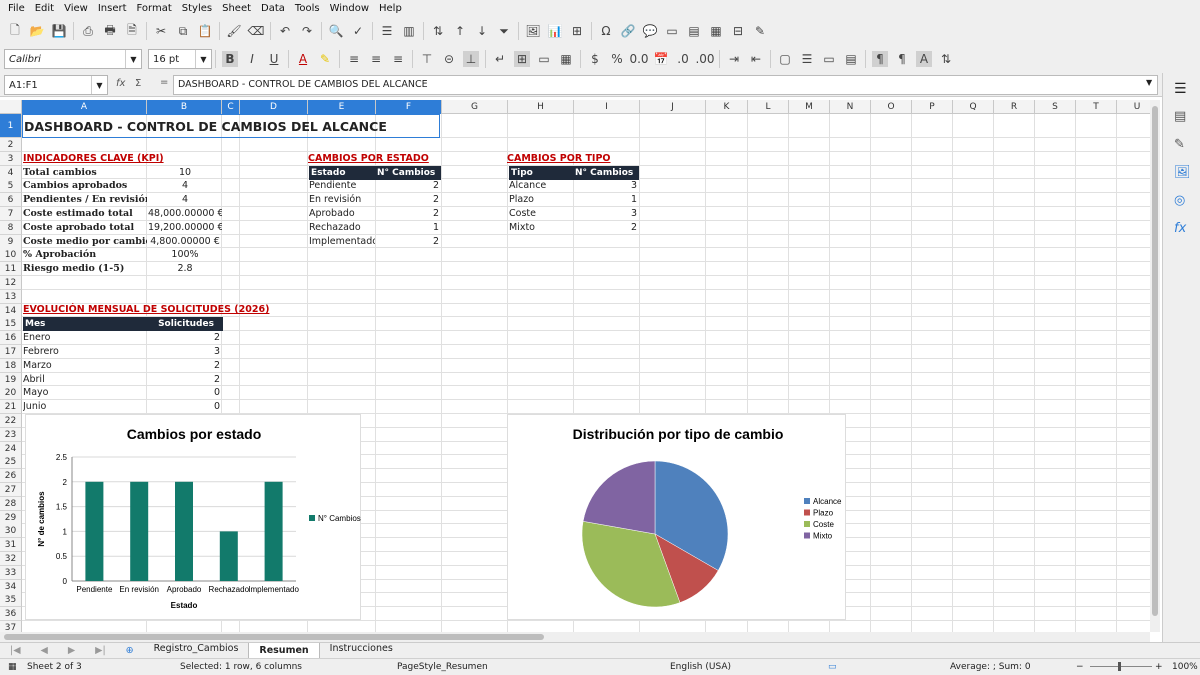 This screenshot has width=1200, height=675. Describe the element at coordinates (11, 158) in the screenshot. I see `row-header-3: 3` at that location.